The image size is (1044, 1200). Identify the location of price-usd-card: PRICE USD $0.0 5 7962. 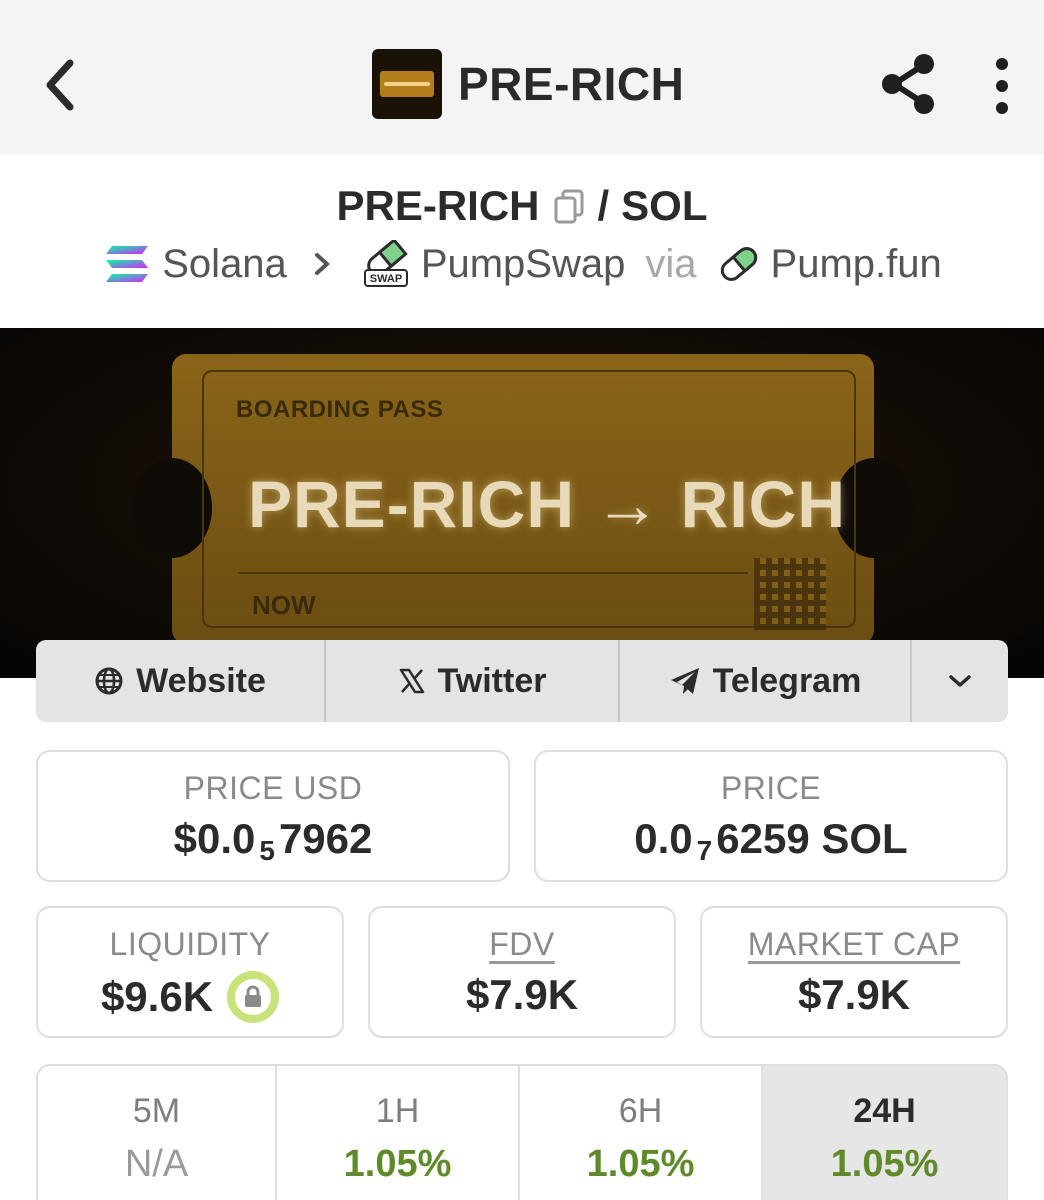
(273, 816).